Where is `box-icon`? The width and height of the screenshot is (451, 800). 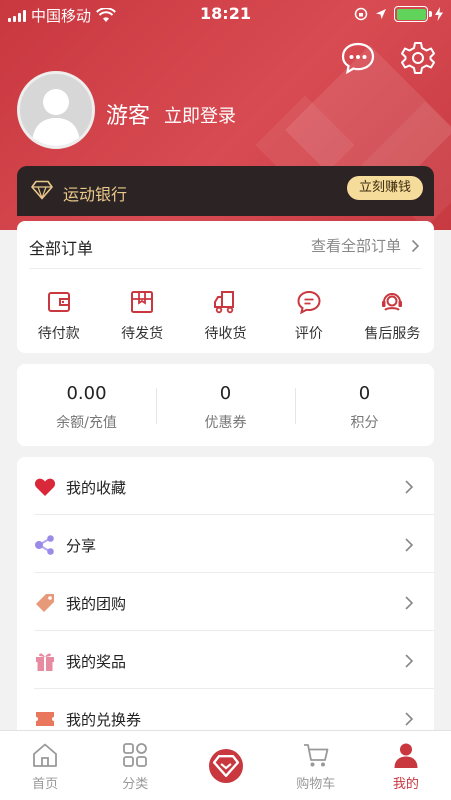
box-icon is located at coordinates (142, 302).